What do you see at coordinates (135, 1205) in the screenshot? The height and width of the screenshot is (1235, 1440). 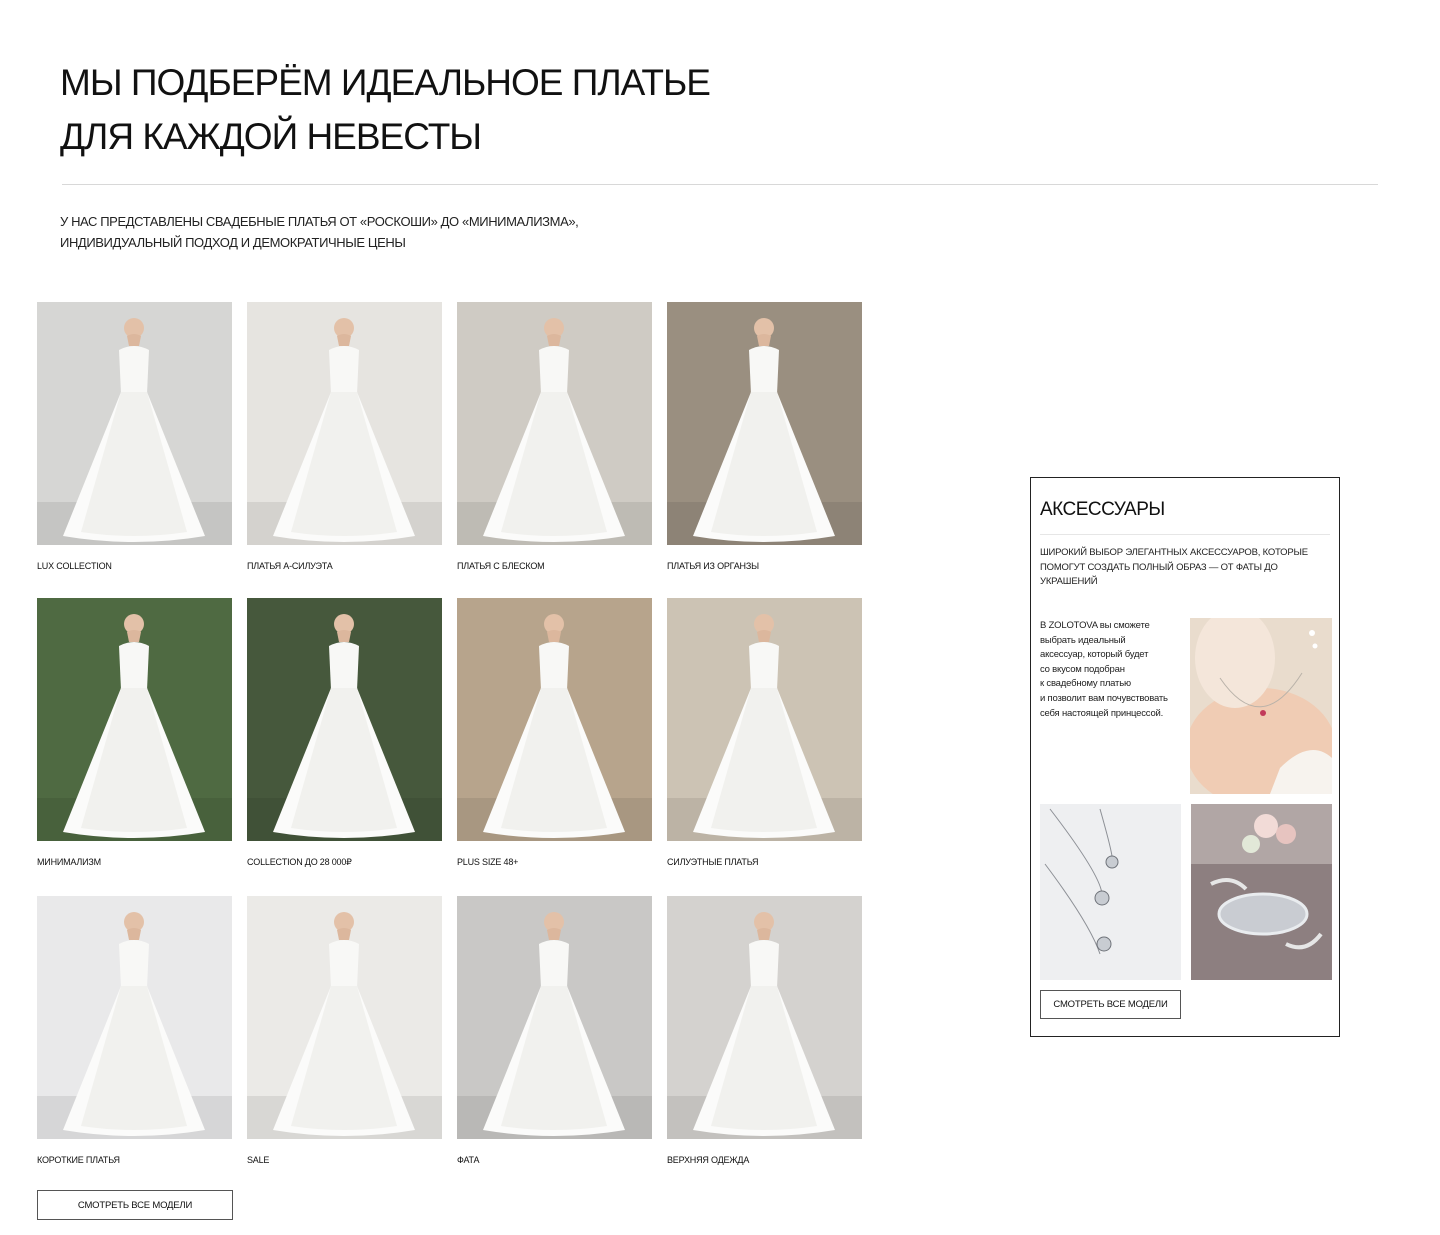 I see `see-all-models-button: СМОТРЕТЬ ВСЕ МОДЕЛИ` at bounding box center [135, 1205].